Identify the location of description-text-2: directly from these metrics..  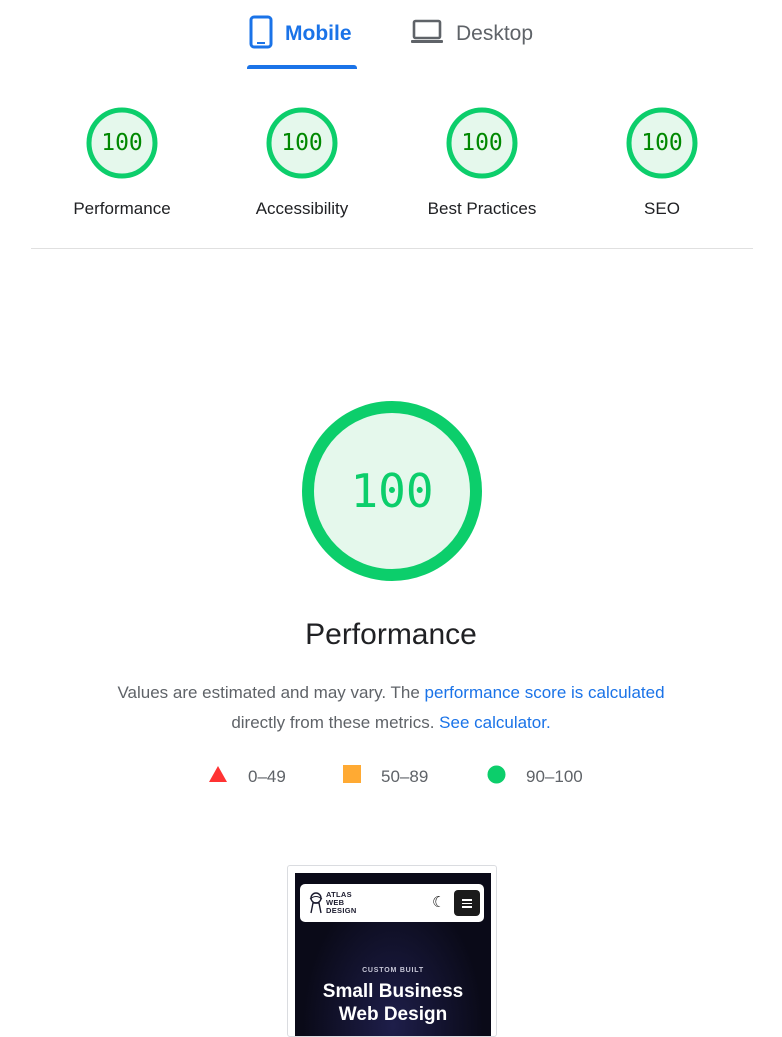
(333, 722).